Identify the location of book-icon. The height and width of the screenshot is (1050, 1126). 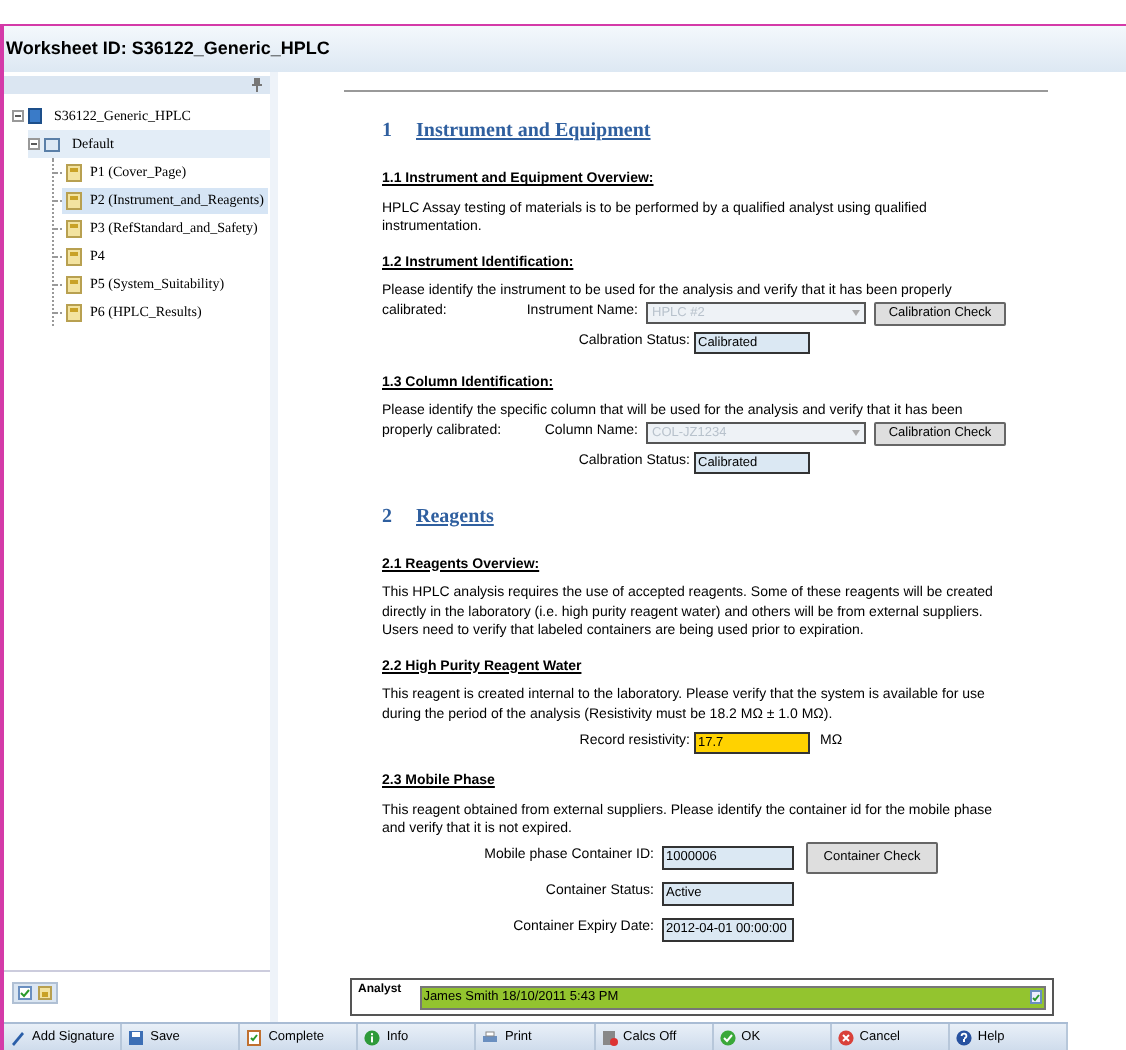
(35, 116).